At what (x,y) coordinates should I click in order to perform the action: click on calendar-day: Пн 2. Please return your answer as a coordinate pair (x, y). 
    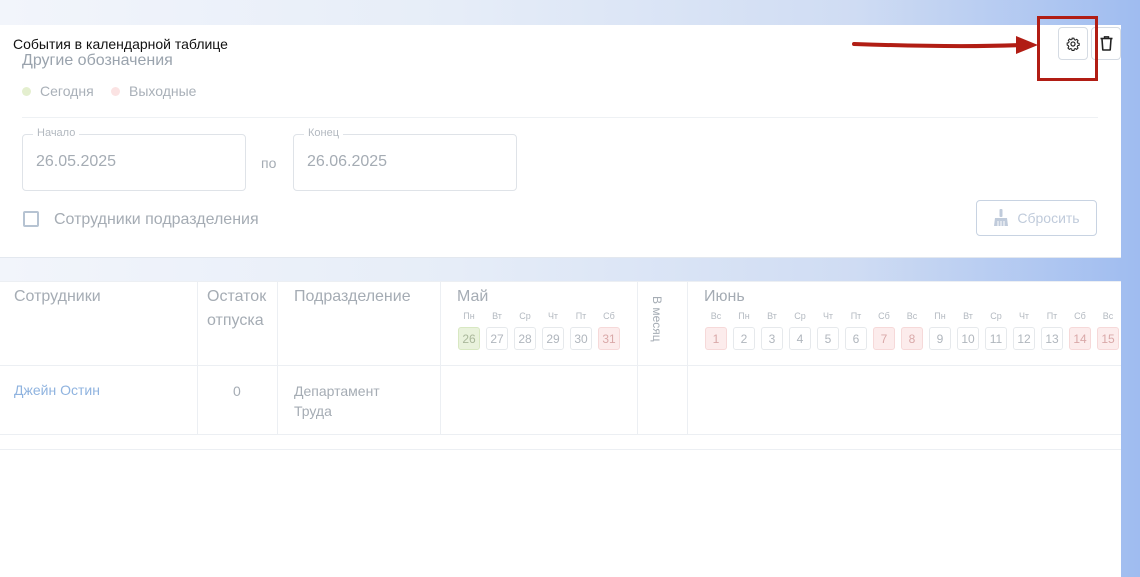
    Looking at the image, I should click on (744, 316).